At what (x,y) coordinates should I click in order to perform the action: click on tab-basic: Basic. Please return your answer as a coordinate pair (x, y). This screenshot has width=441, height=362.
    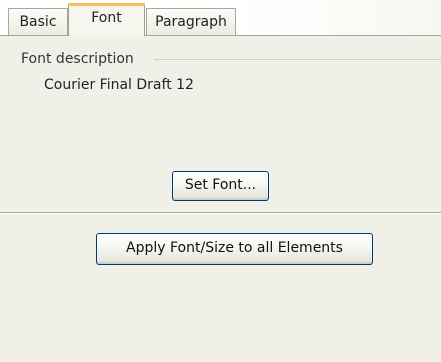
    Looking at the image, I should click on (38, 21).